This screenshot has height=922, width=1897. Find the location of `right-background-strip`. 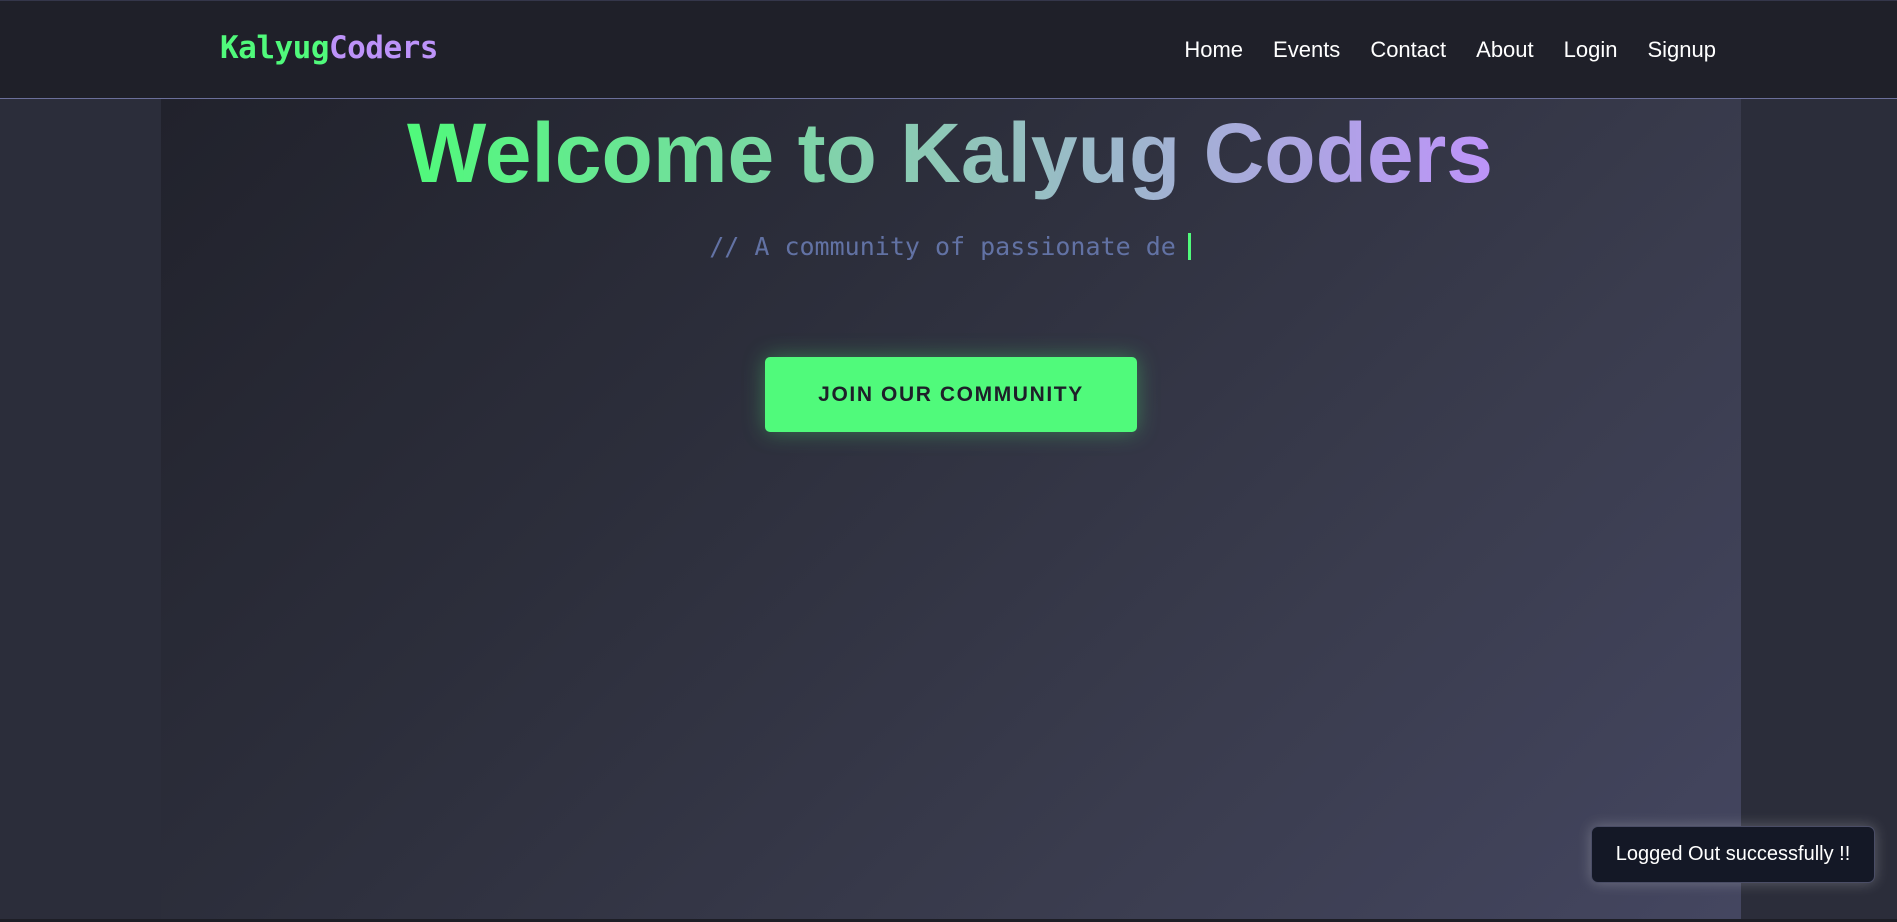

right-background-strip is located at coordinates (1819, 509).